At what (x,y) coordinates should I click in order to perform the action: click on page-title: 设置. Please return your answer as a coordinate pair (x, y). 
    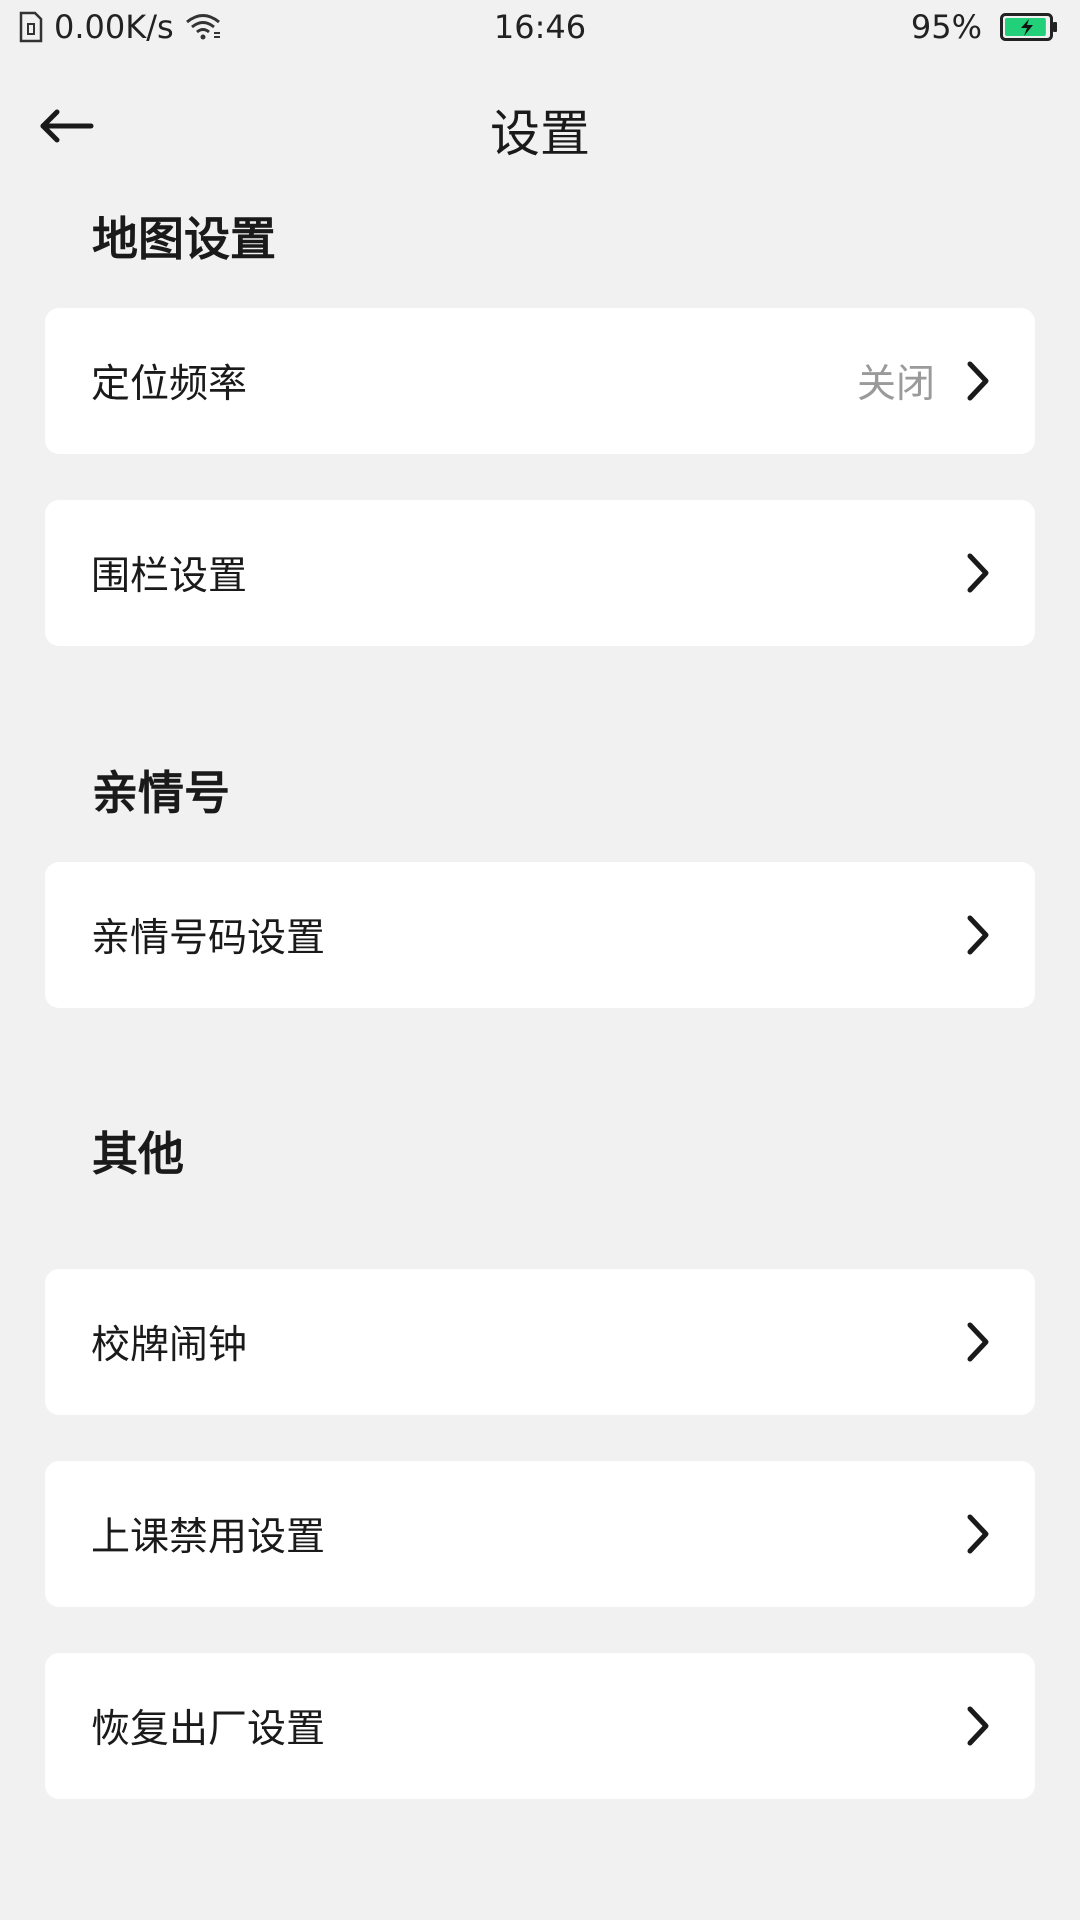
    Looking at the image, I should click on (540, 134).